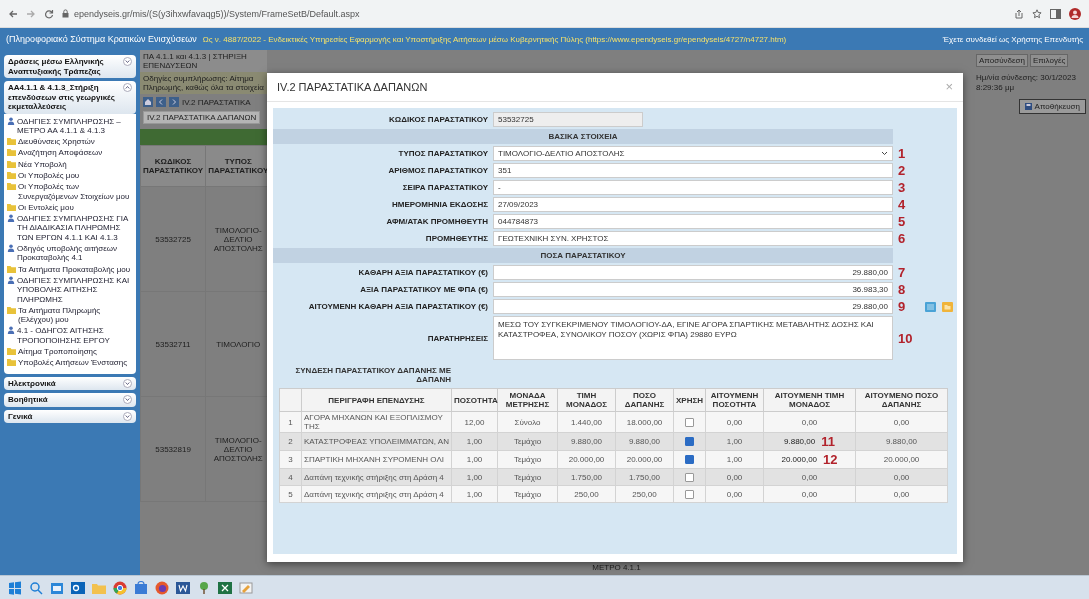  Describe the element at coordinates (78, 587) in the screenshot. I see `mail-app-icon` at that location.